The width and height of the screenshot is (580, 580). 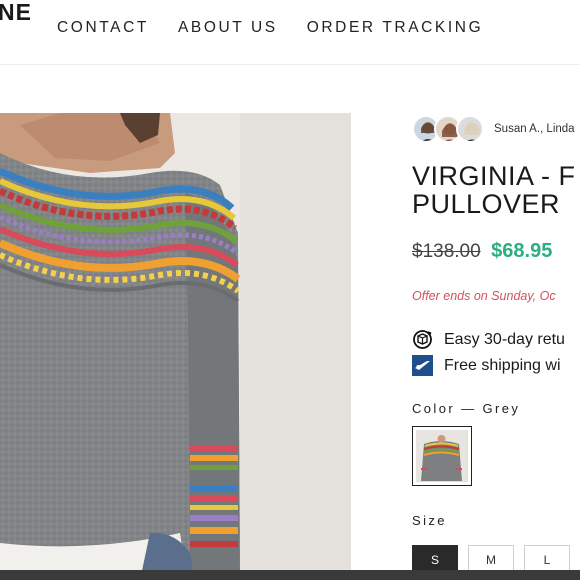 What do you see at coordinates (446, 251) in the screenshot?
I see `original-price: $138.00` at bounding box center [446, 251].